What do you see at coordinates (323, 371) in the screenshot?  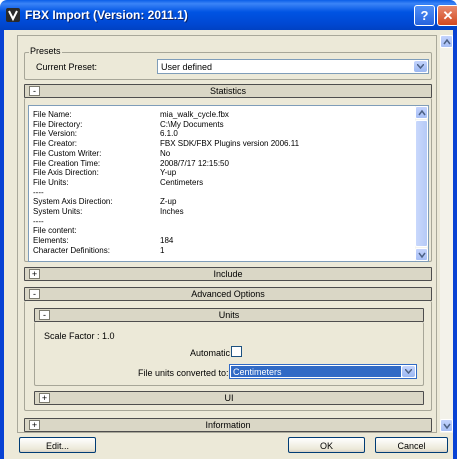 I see `units-converted-dropdown: Centimeters` at bounding box center [323, 371].